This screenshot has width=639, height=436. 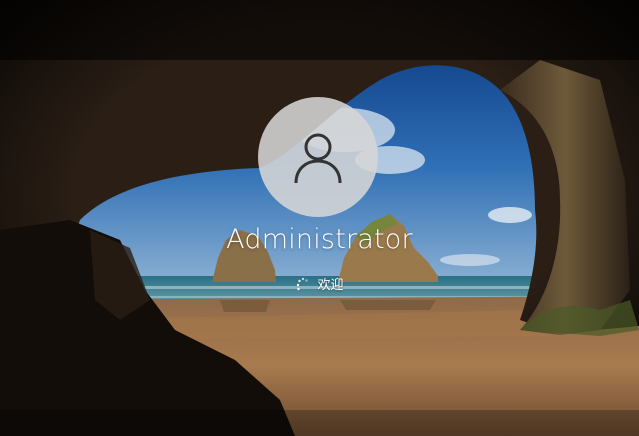 I want to click on status-row: 欢迎, so click(x=319, y=283).